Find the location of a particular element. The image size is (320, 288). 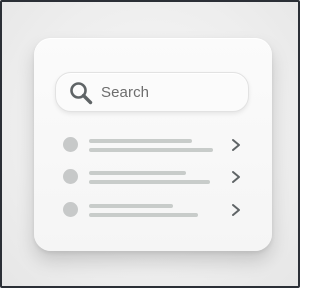

search-bar: Search is located at coordinates (152, 92).